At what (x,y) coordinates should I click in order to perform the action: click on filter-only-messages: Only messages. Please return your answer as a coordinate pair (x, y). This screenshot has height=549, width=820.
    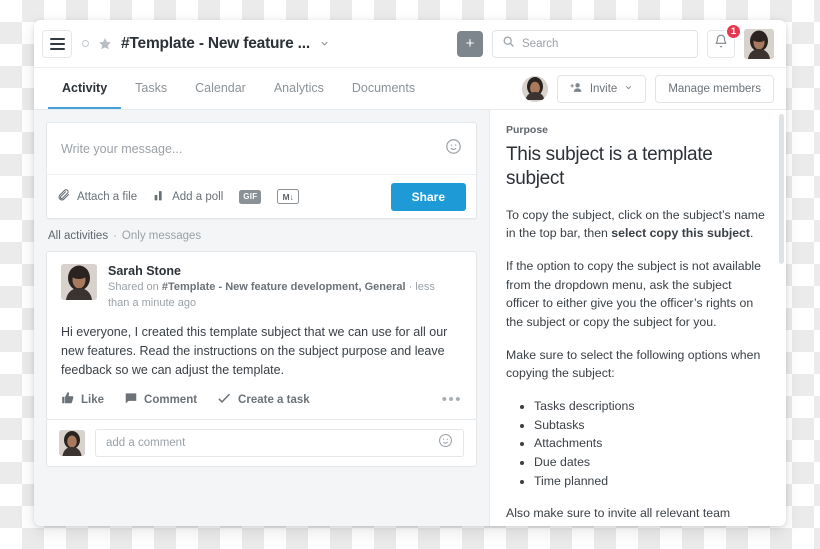
    Looking at the image, I should click on (161, 236).